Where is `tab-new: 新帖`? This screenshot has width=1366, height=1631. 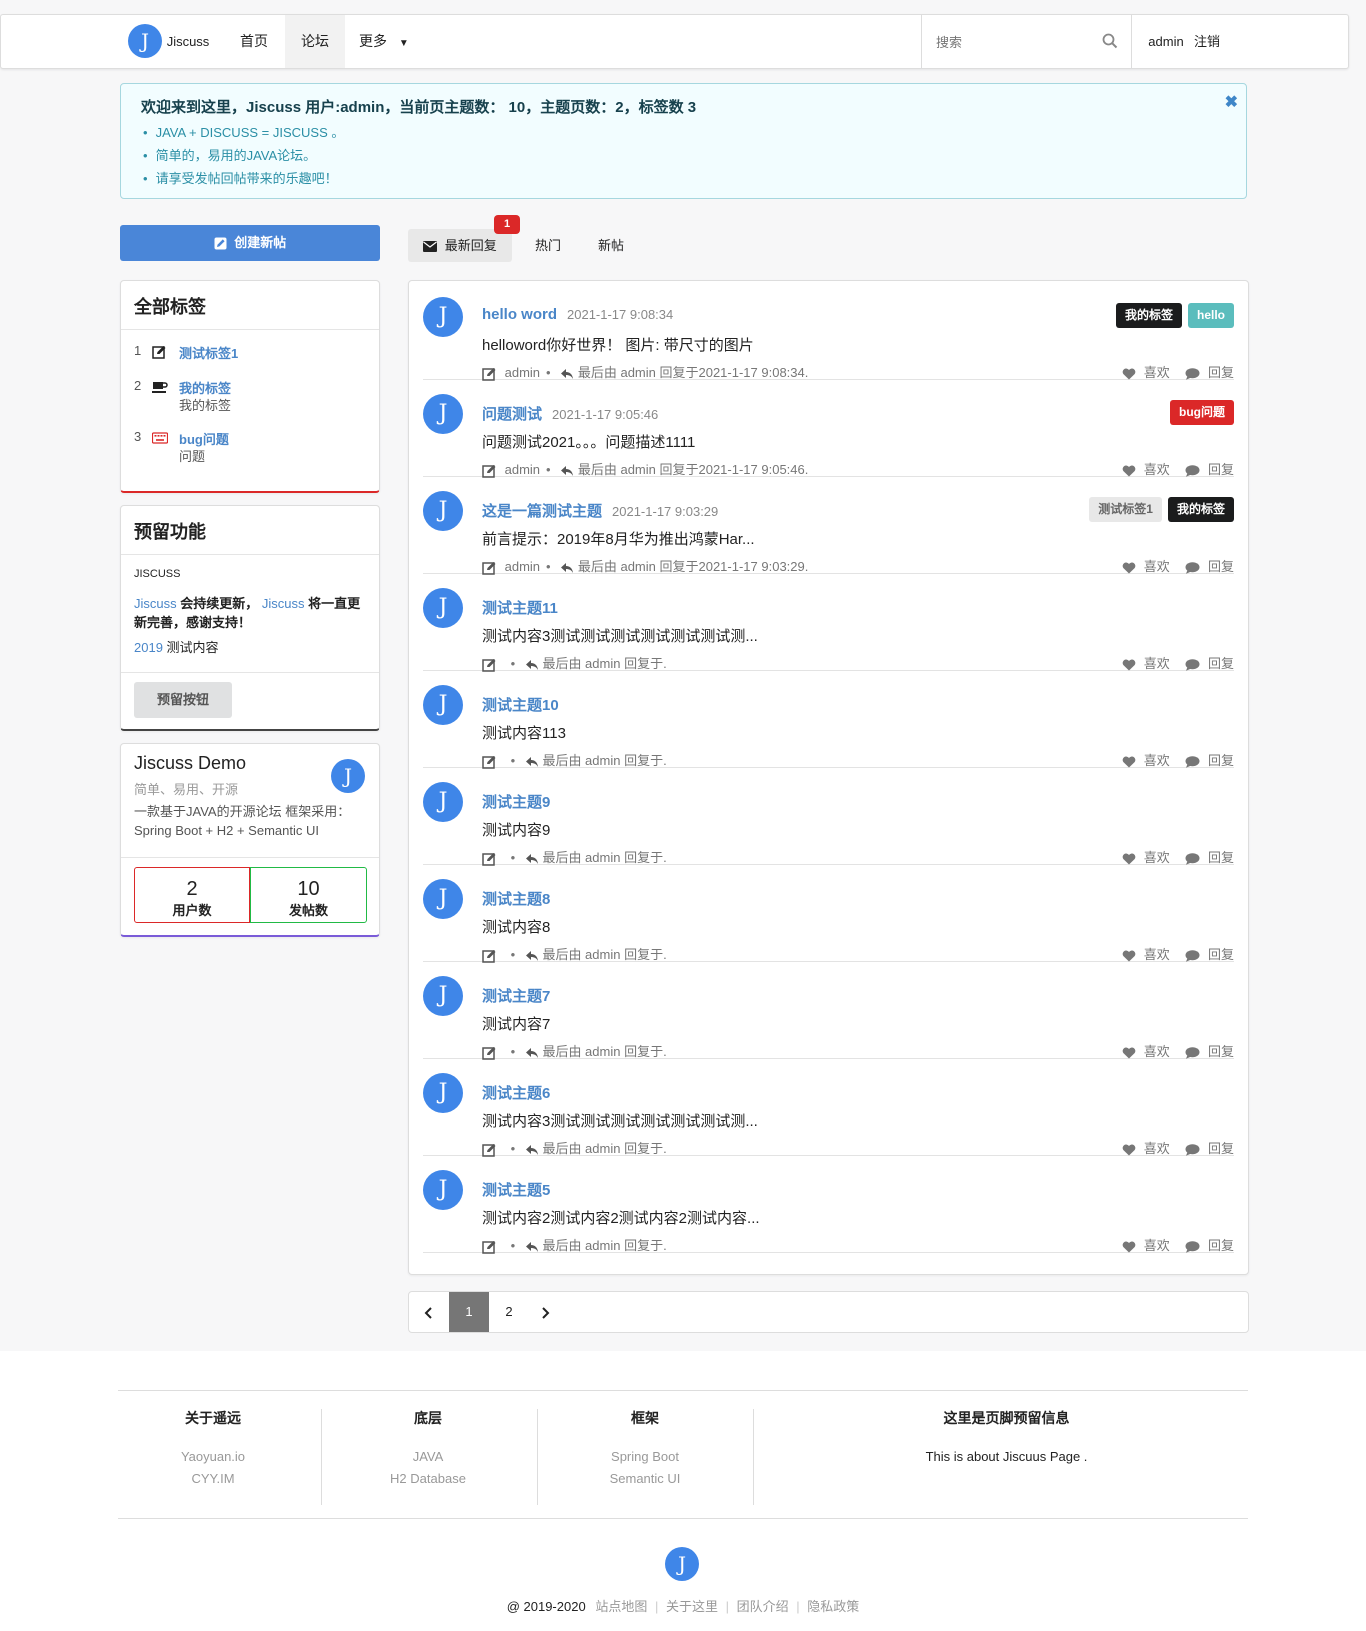 tab-new: 新帖 is located at coordinates (611, 245).